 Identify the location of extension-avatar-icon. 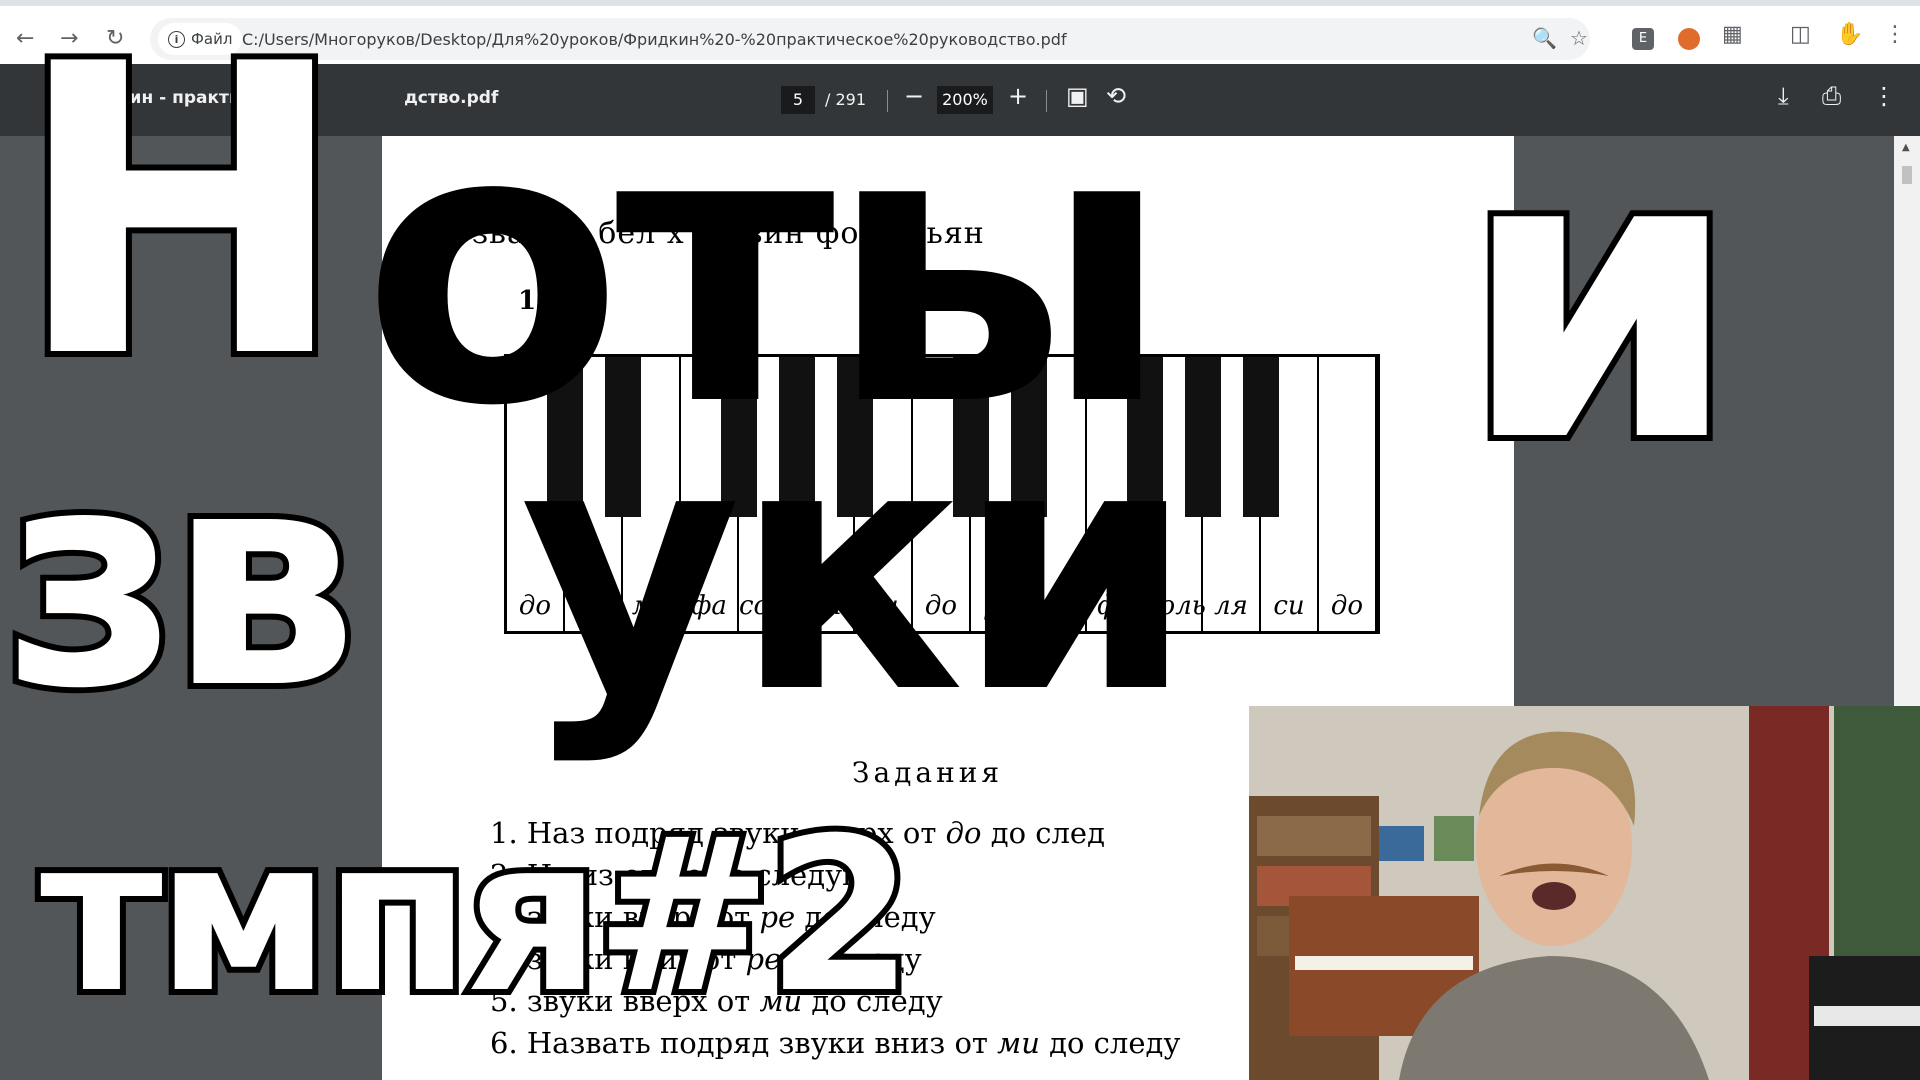
(1689, 39).